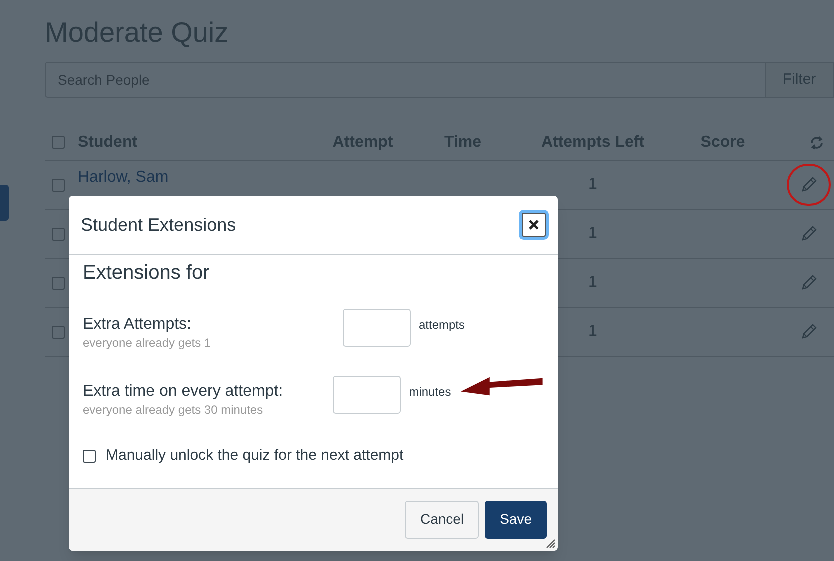 Image resolution: width=834 pixels, height=561 pixels. What do you see at coordinates (158, 225) in the screenshot?
I see `dialog-title: Student Extensions` at bounding box center [158, 225].